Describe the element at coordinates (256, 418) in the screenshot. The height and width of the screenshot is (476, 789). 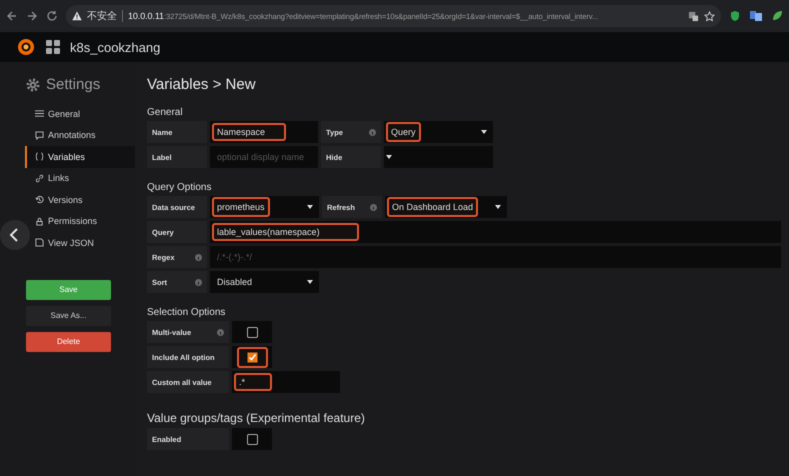
I see `section-heading: Value groups/tags (Experimental feature)` at that location.